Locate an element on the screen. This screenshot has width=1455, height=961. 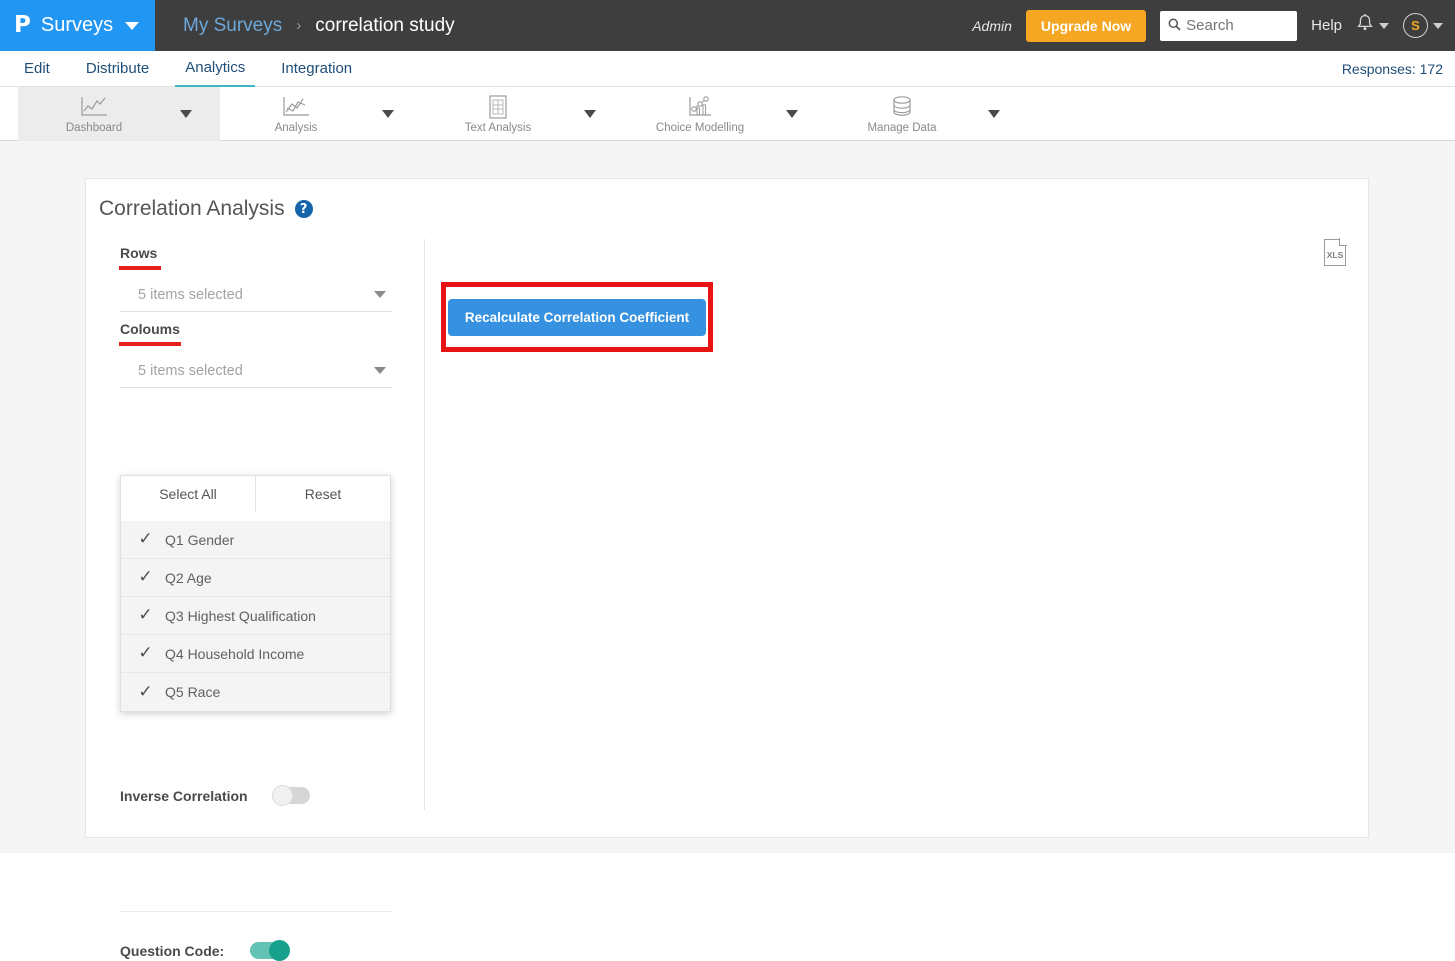
rows-label: Rows is located at coordinates (139, 253).